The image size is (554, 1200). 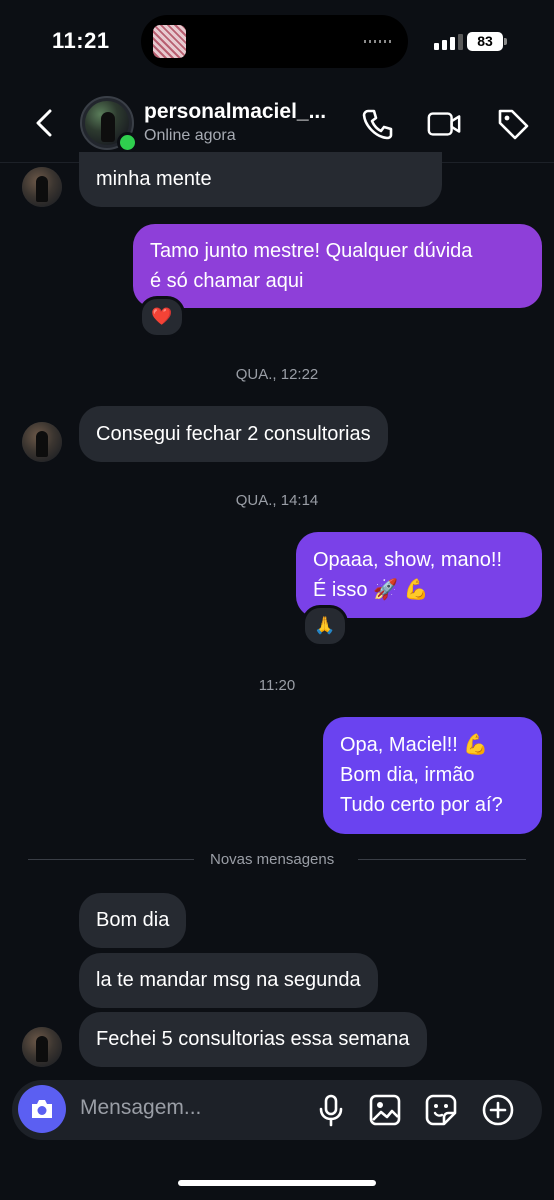 What do you see at coordinates (513, 124) in the screenshot?
I see `tag-icon` at bounding box center [513, 124].